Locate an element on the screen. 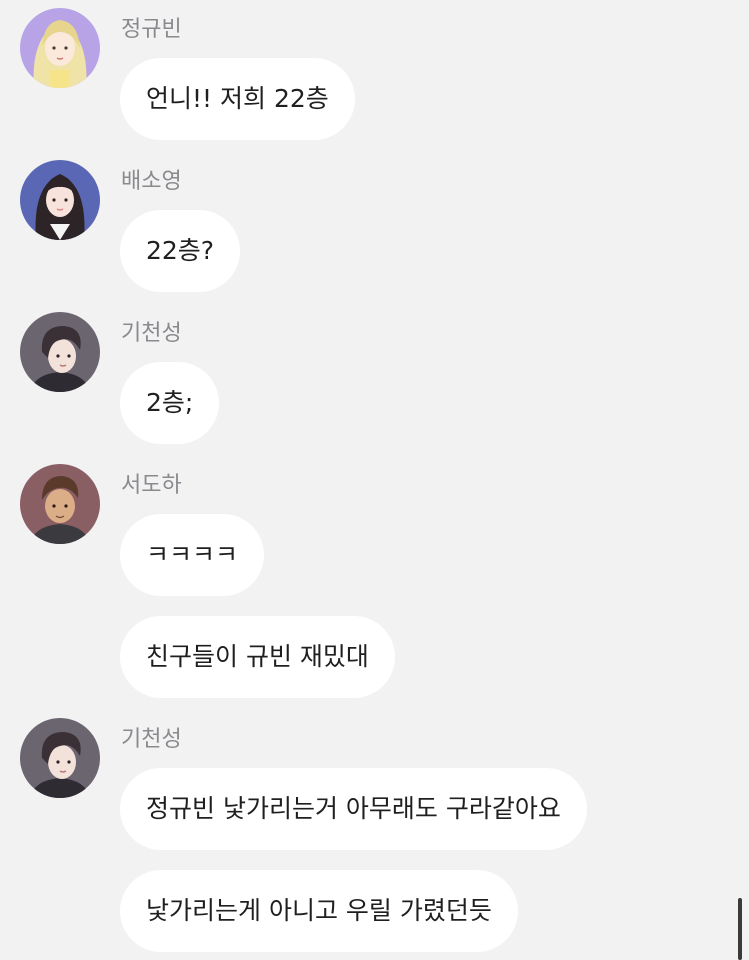  scrollbar is located at coordinates (740, 929).